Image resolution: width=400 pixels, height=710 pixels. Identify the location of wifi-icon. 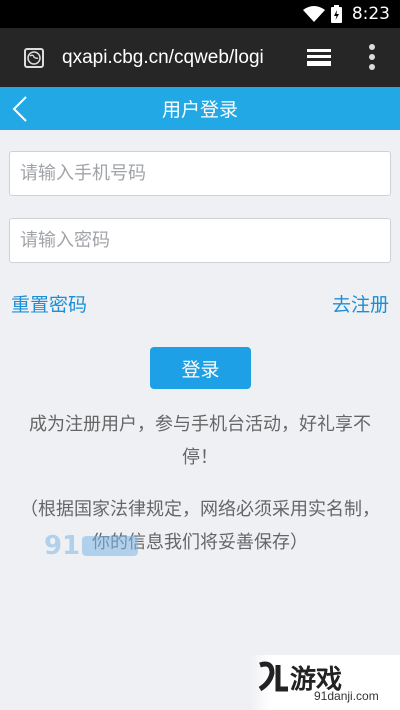
(313, 14).